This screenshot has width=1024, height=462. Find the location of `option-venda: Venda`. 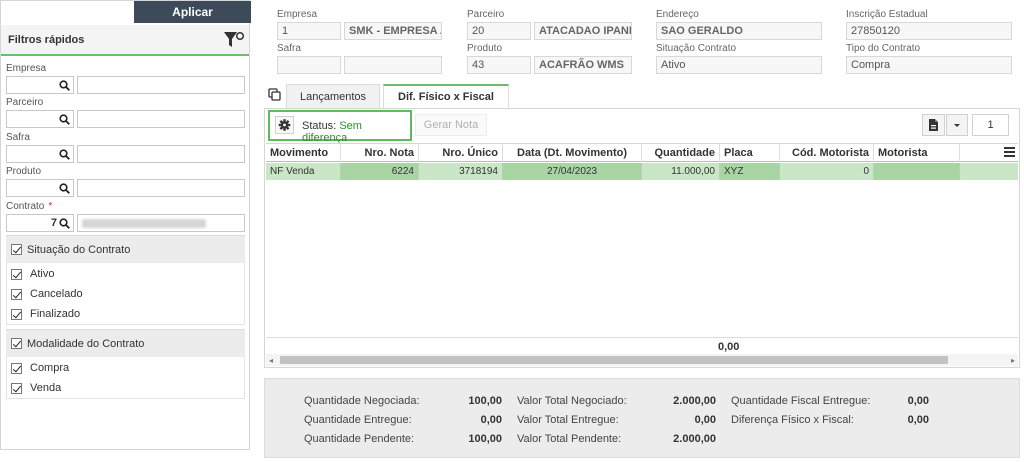

option-venda: Venda is located at coordinates (36, 388).